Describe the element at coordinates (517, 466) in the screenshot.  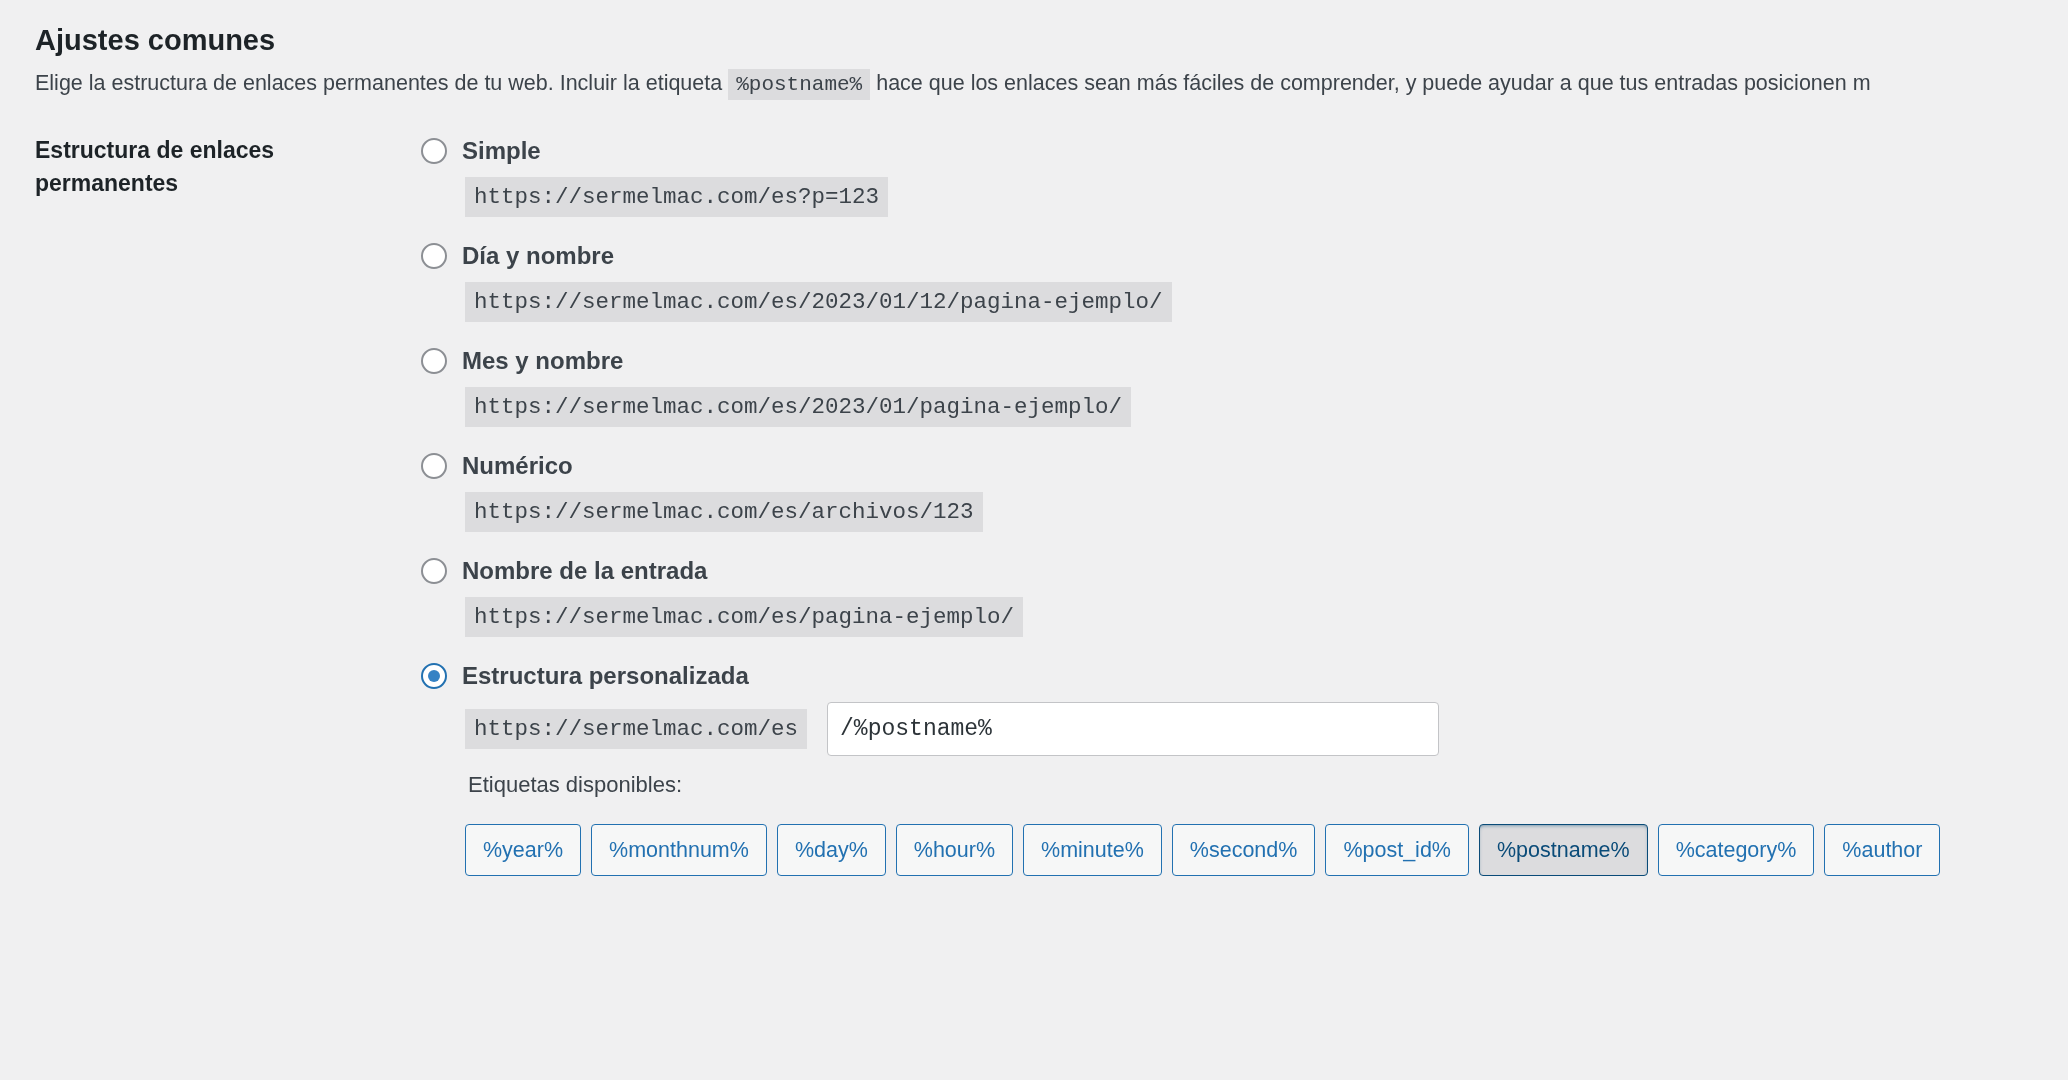
I see `option-label: Numérico` at that location.